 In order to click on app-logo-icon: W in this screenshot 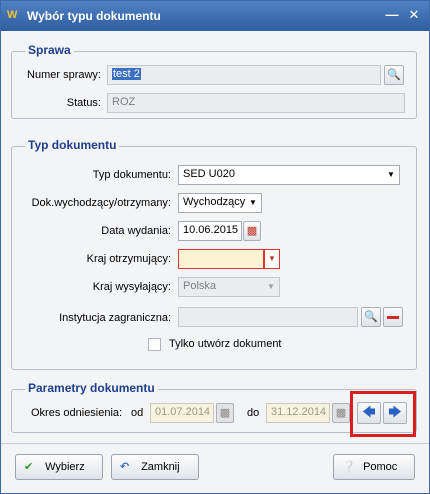, I will do `click(12, 15)`.